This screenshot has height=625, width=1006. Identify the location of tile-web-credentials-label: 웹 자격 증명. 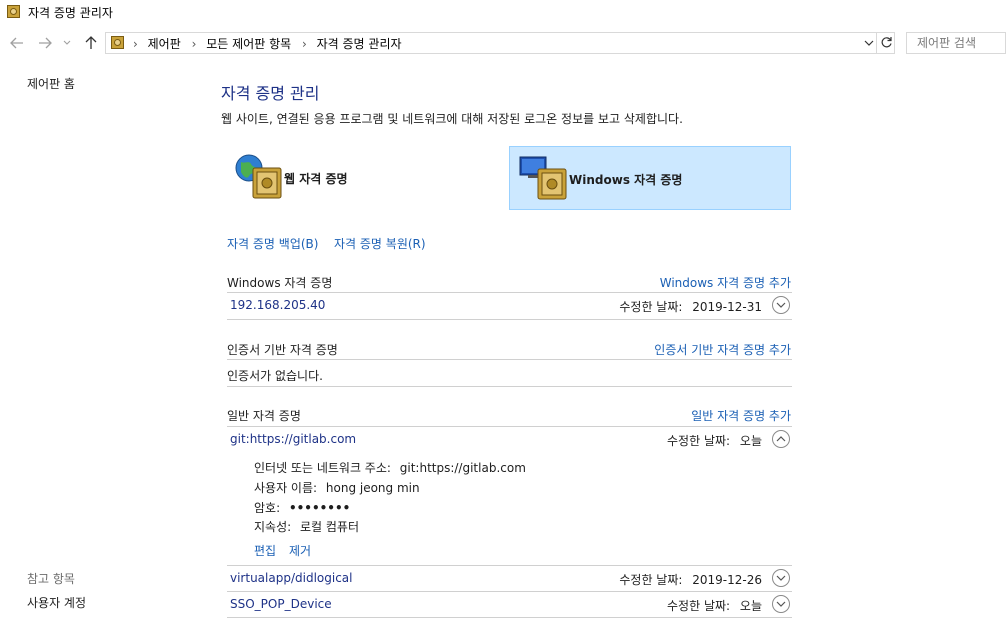
(316, 179).